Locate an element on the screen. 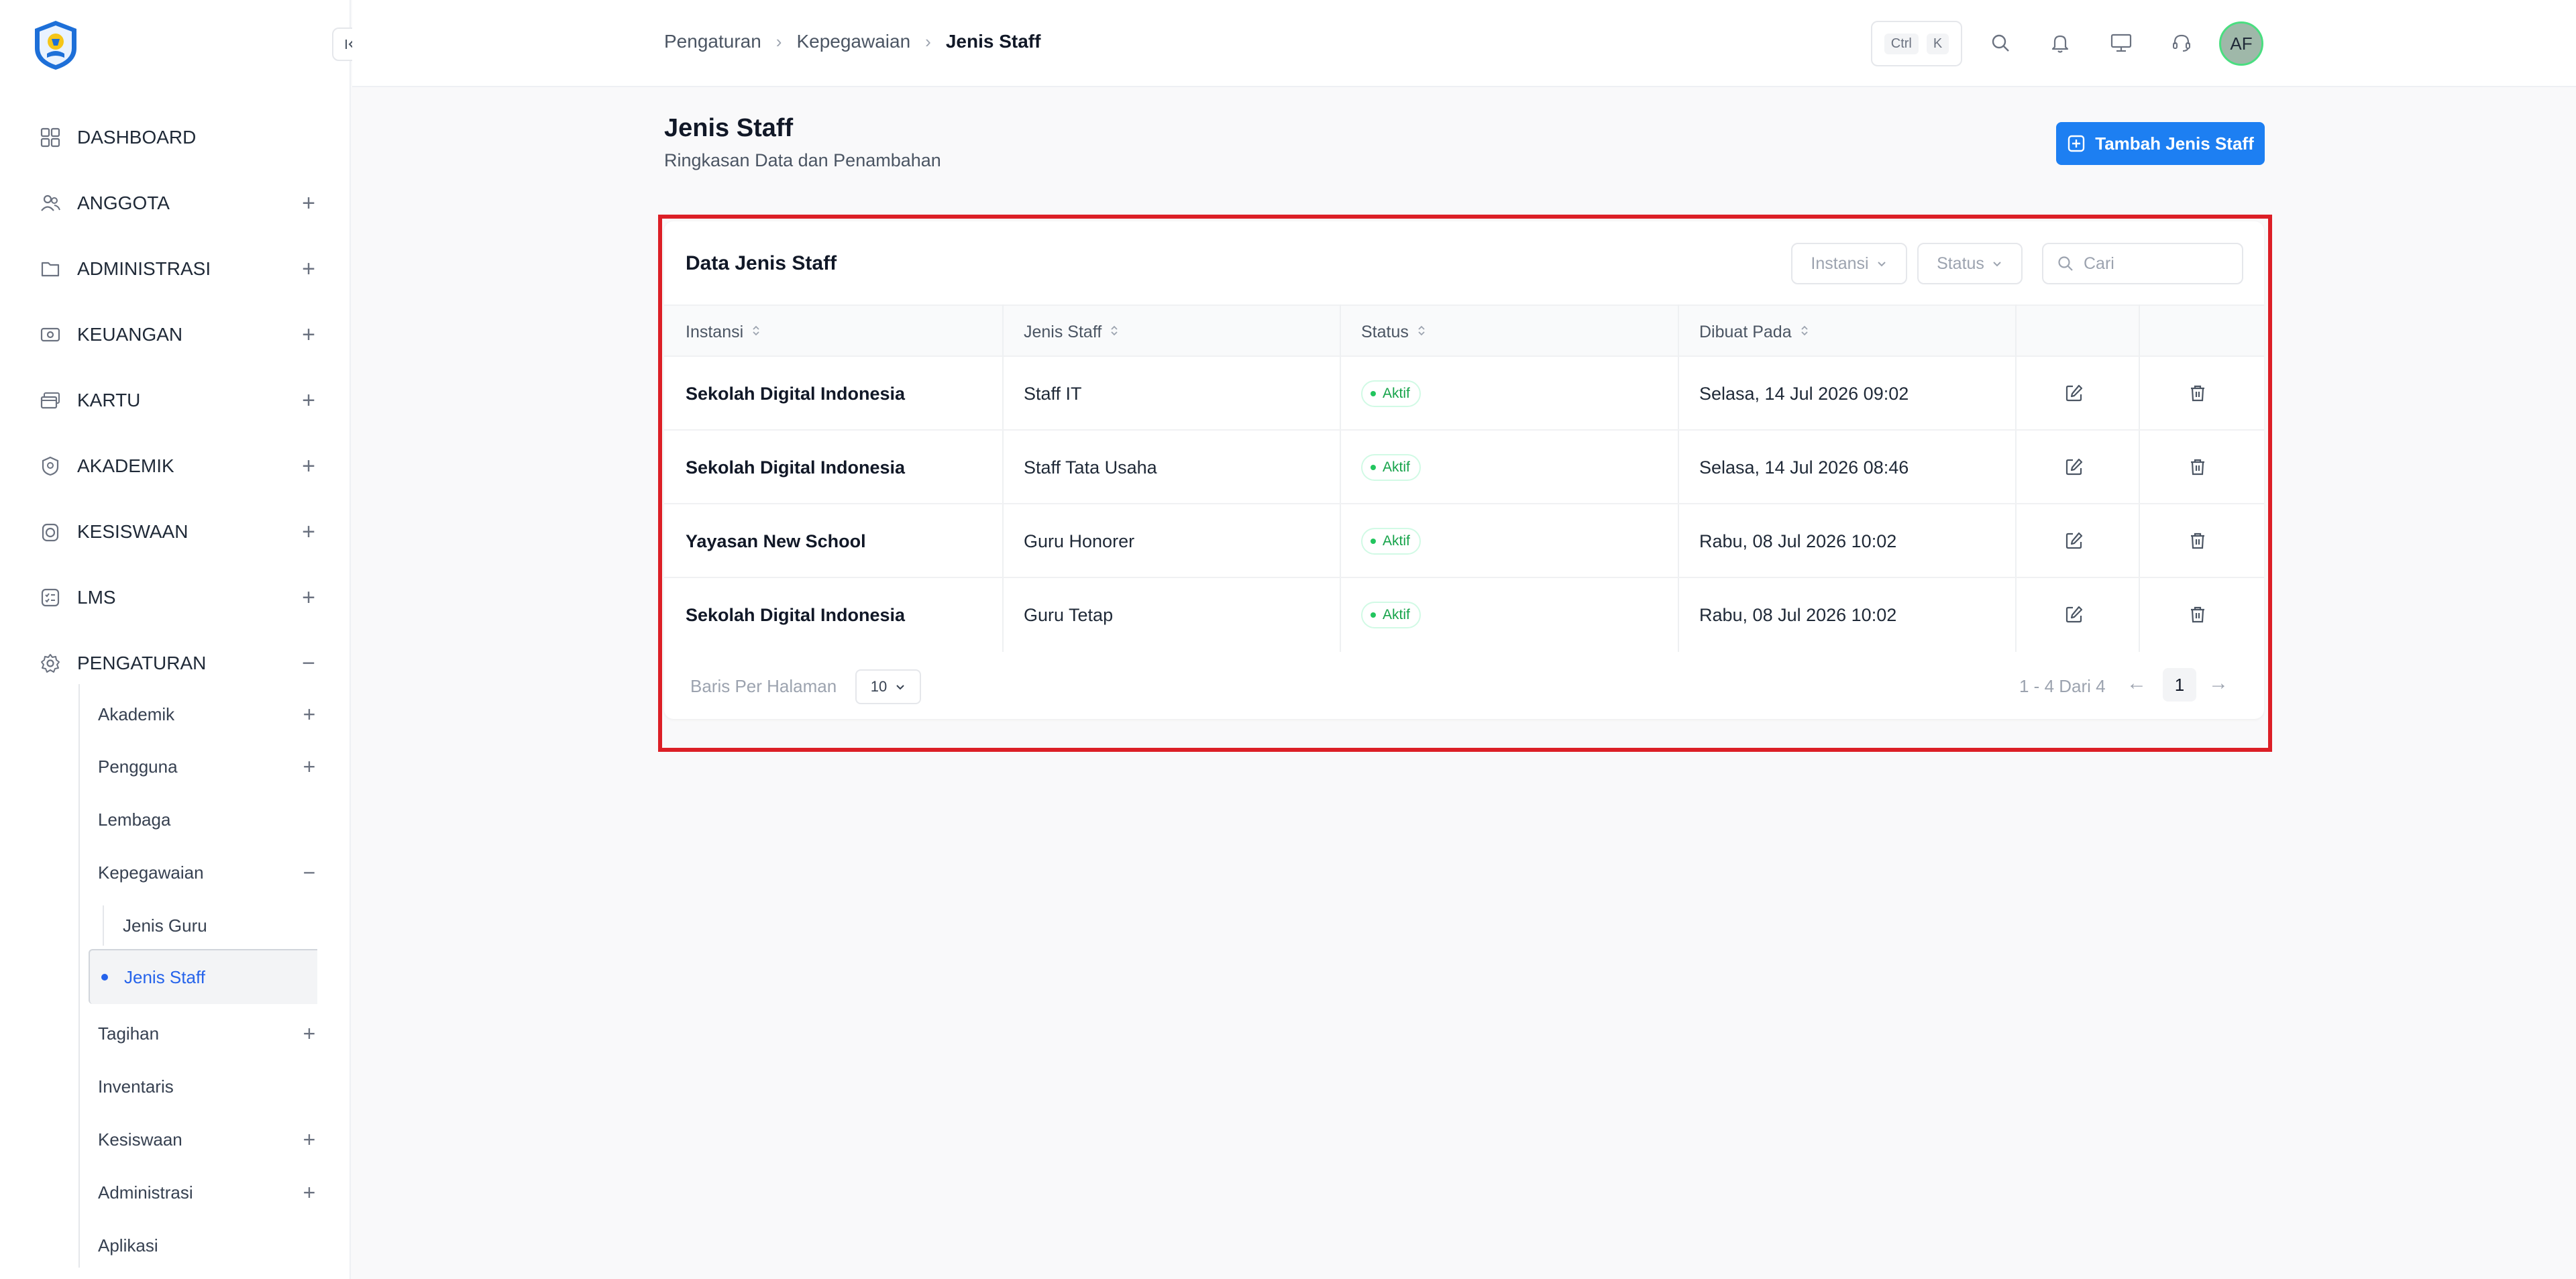 This screenshot has height=1279, width=2576. submenu-item-label: Inventaris is located at coordinates (136, 1086).